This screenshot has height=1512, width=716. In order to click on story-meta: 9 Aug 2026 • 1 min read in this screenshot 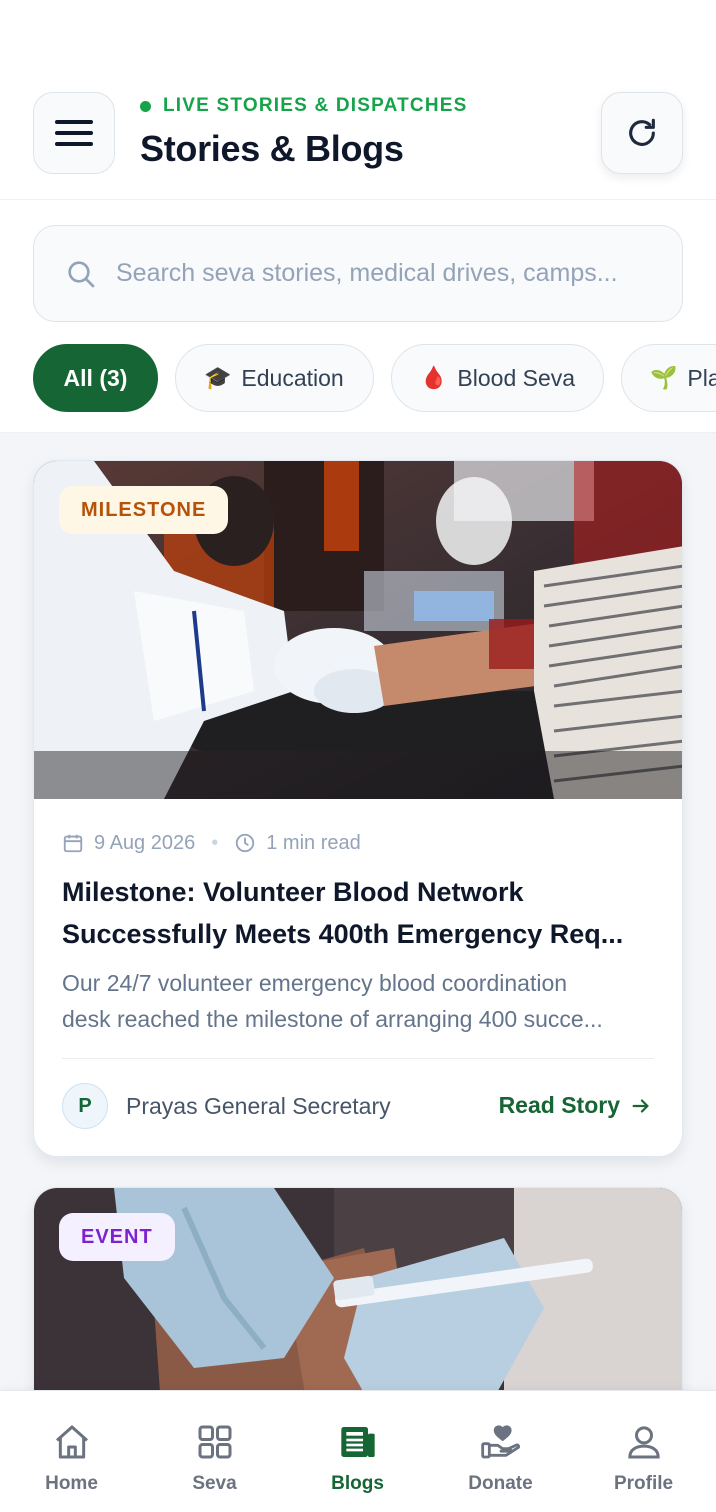, I will do `click(211, 843)`.